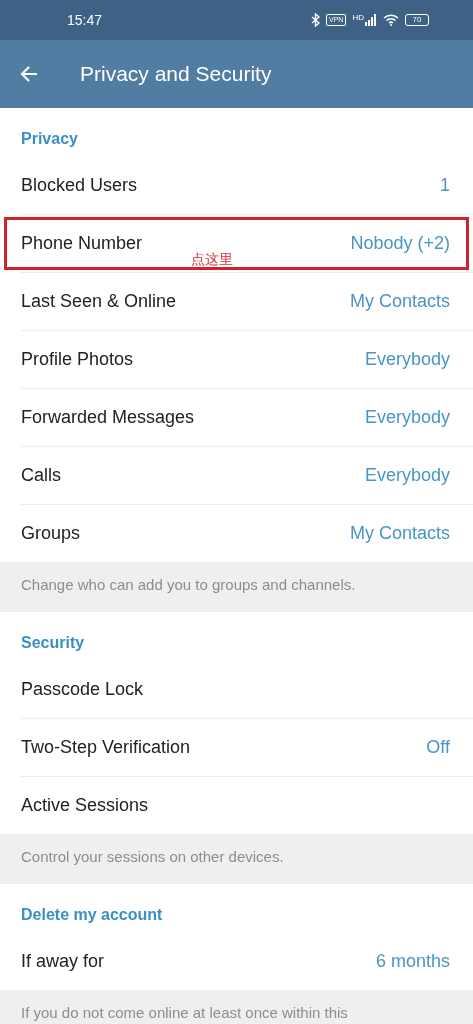  Describe the element at coordinates (53, 643) in the screenshot. I see `section-header: Security` at that location.